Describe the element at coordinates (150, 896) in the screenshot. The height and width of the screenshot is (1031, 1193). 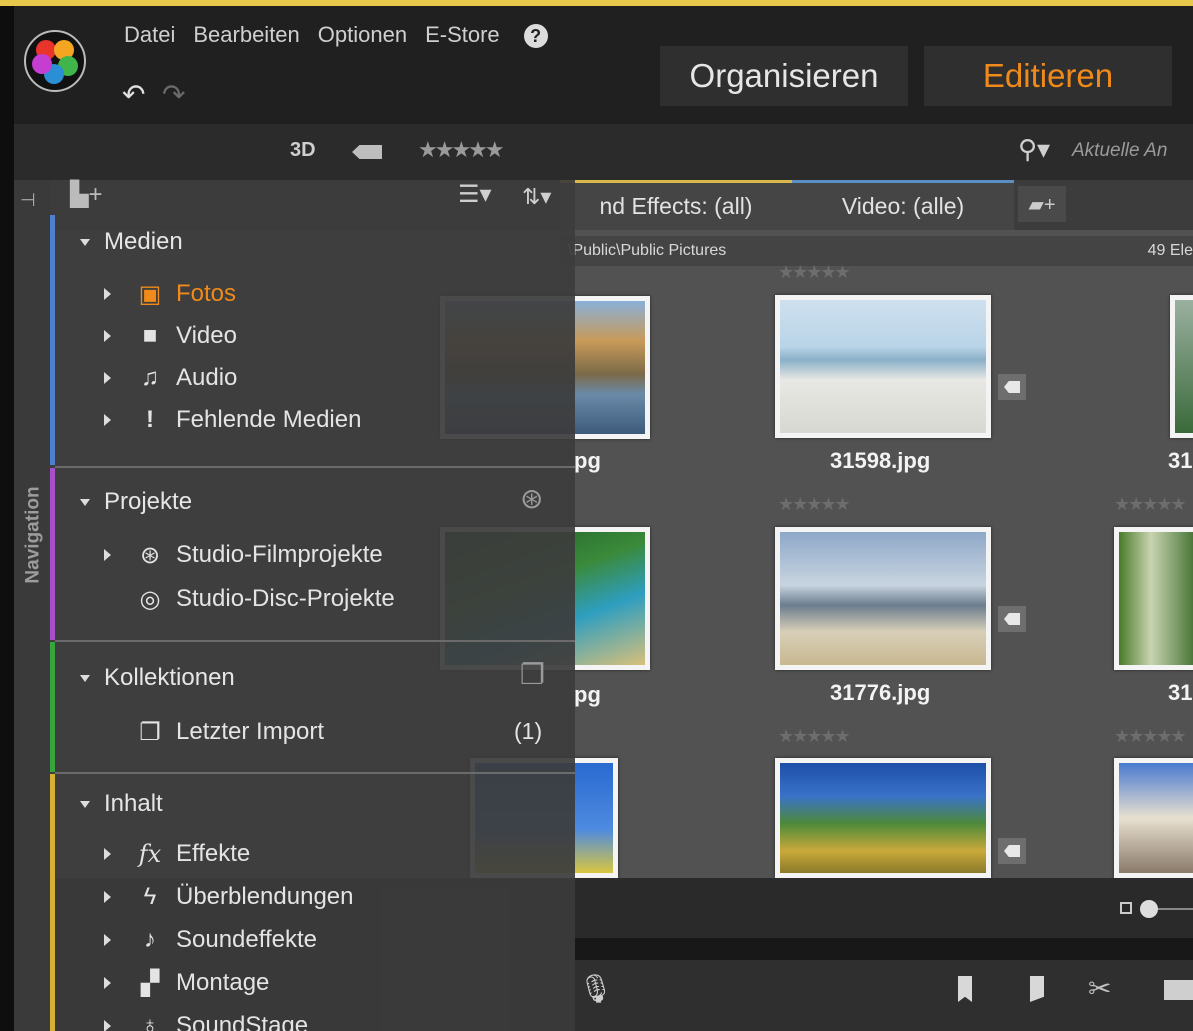
I see `lightning-icon: ϟ` at that location.